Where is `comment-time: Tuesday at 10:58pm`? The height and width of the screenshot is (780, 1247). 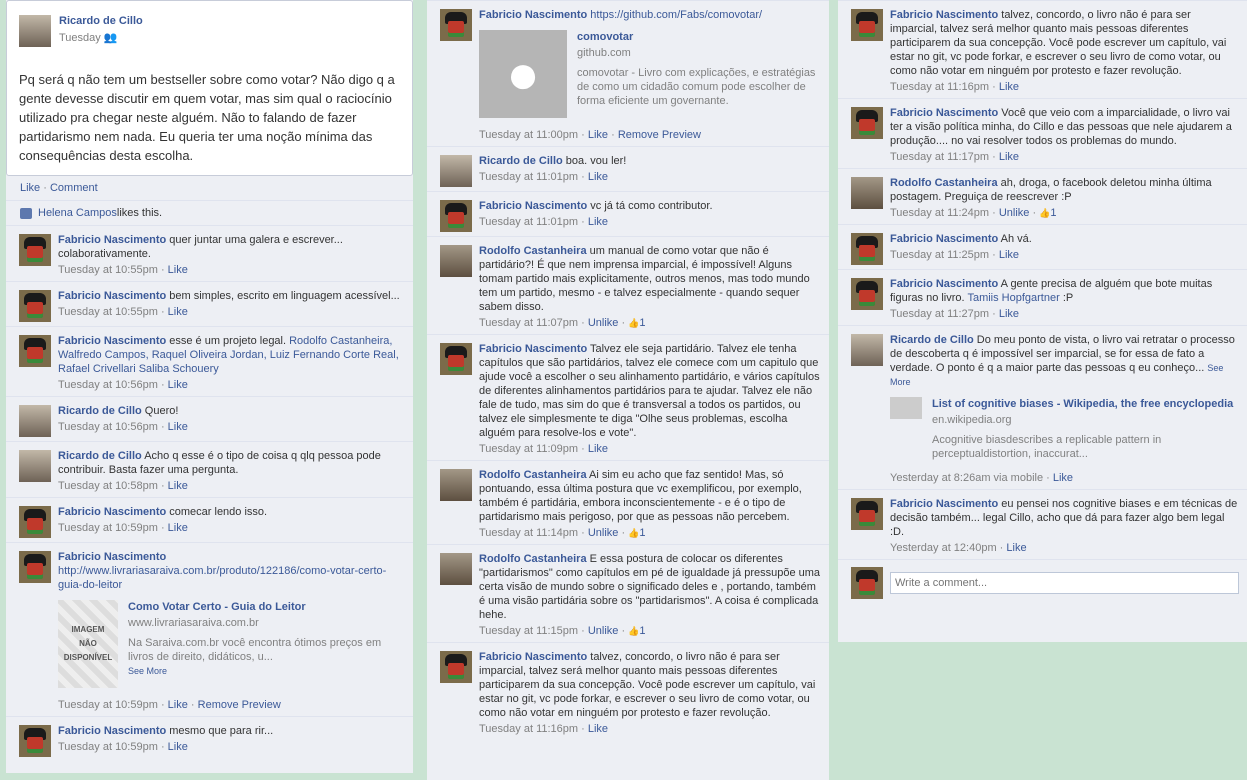
comment-time: Tuesday at 10:58pm is located at coordinates (108, 486).